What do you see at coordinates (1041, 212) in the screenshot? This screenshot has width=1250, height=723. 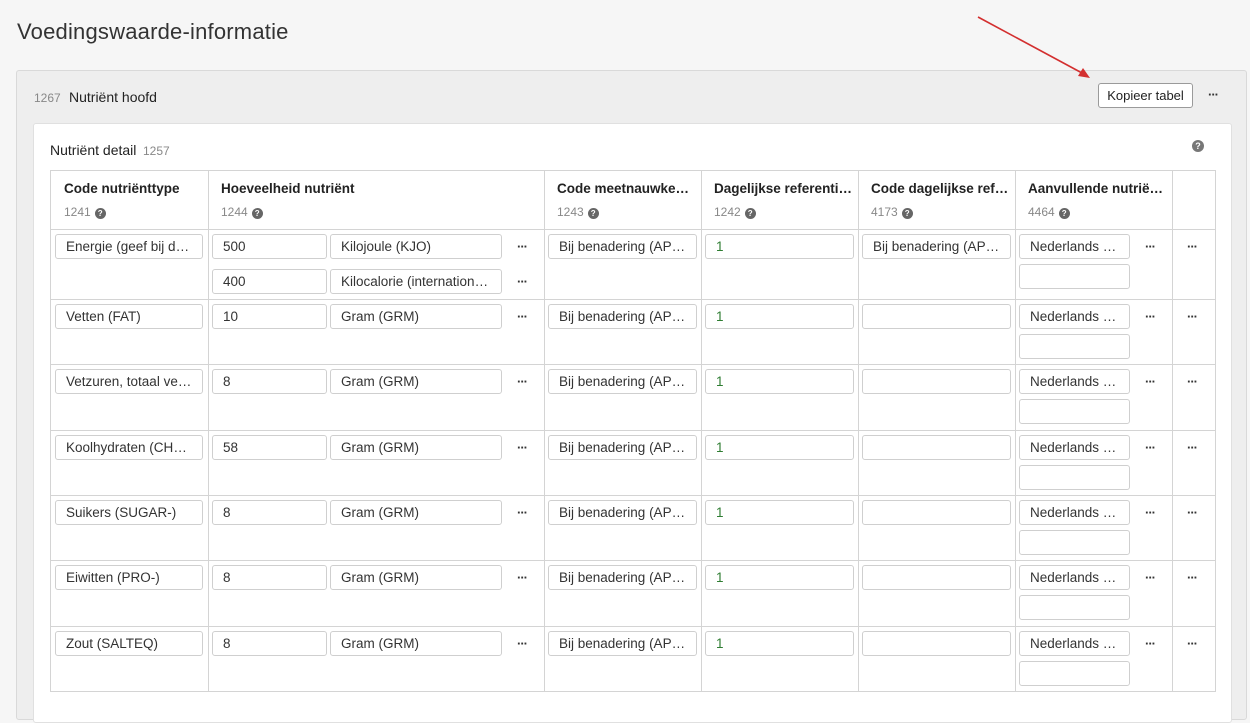 I see `column-id-text: 4464` at bounding box center [1041, 212].